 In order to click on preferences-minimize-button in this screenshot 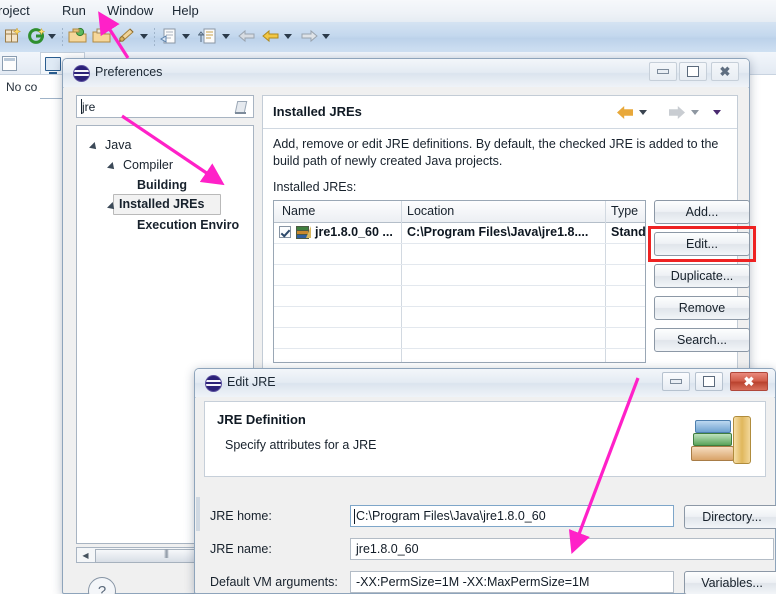, I will do `click(663, 71)`.